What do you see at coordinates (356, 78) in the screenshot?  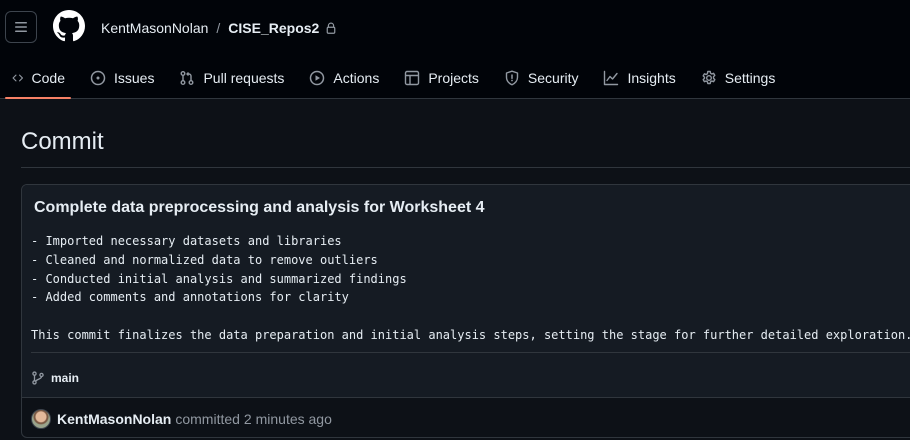 I see `tab-label: Actions` at bounding box center [356, 78].